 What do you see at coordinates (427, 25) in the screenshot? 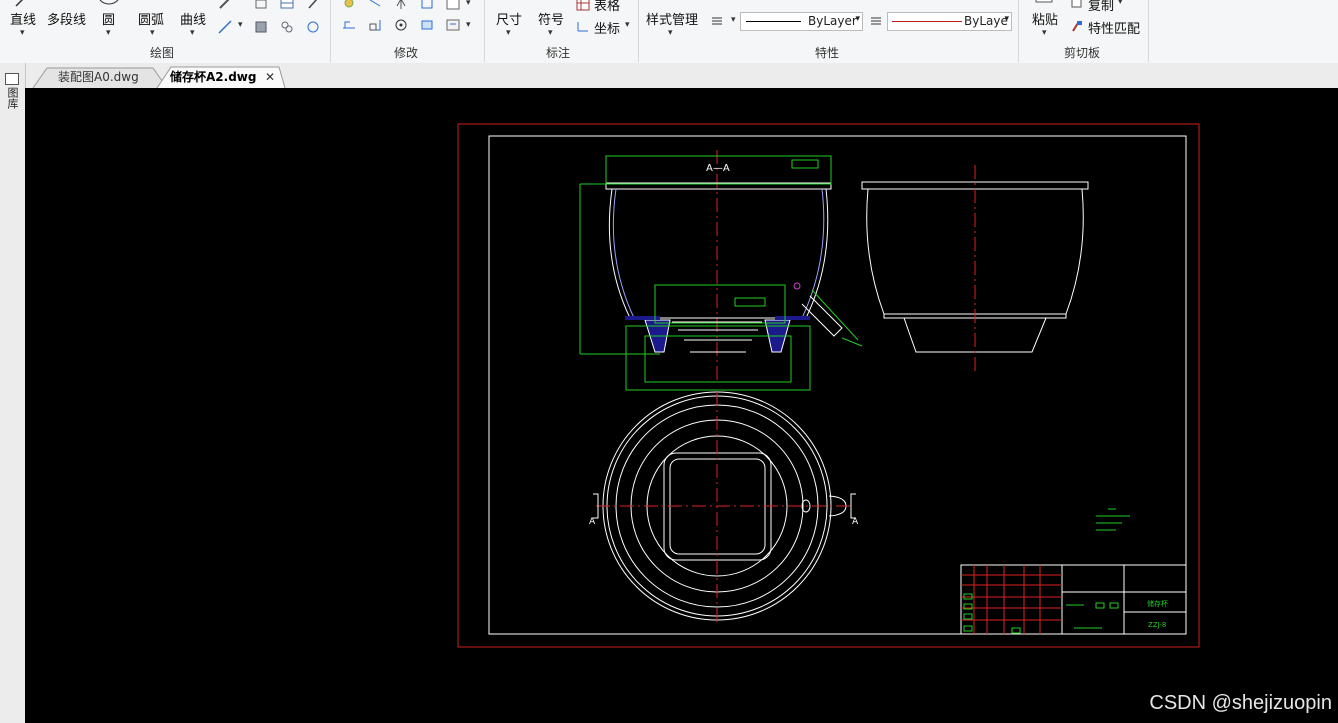
I see `explode-icon` at bounding box center [427, 25].